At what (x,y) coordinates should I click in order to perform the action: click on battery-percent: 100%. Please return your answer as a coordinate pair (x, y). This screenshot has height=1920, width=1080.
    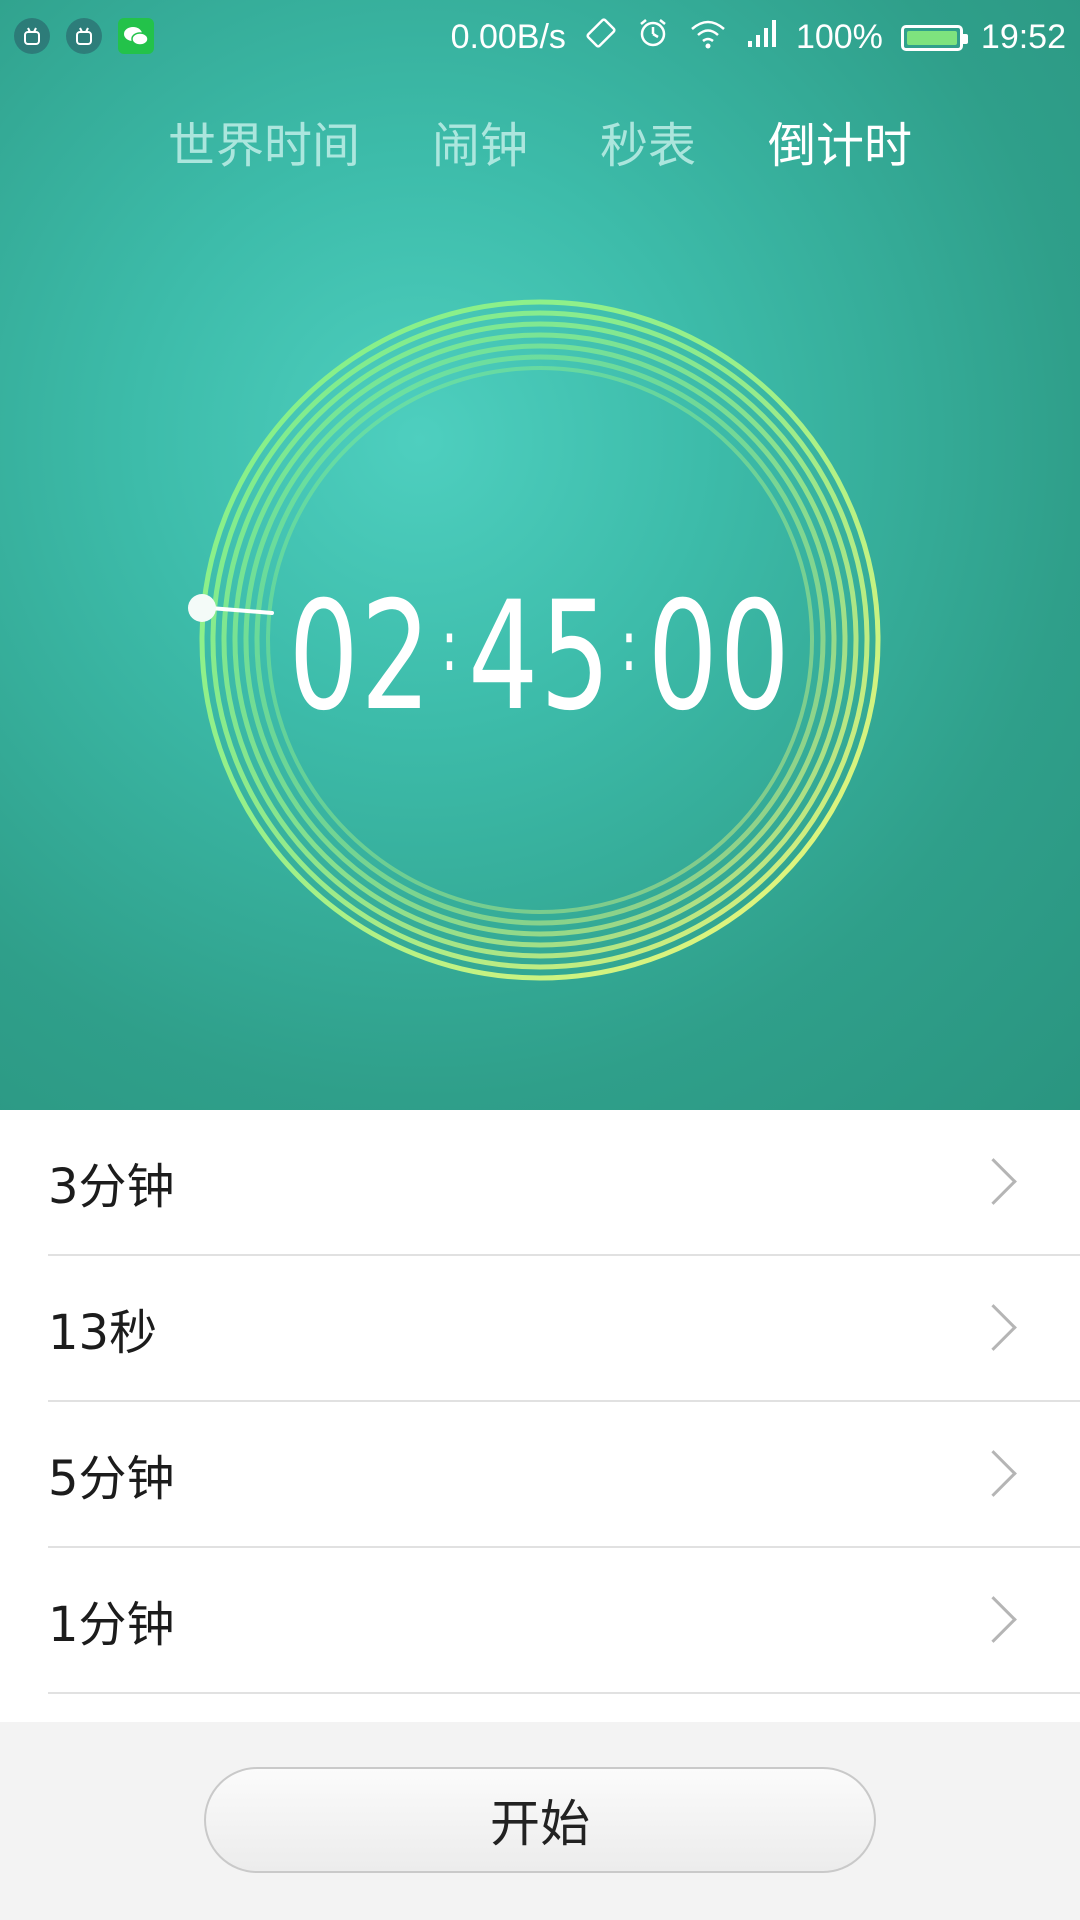
    Looking at the image, I should click on (839, 37).